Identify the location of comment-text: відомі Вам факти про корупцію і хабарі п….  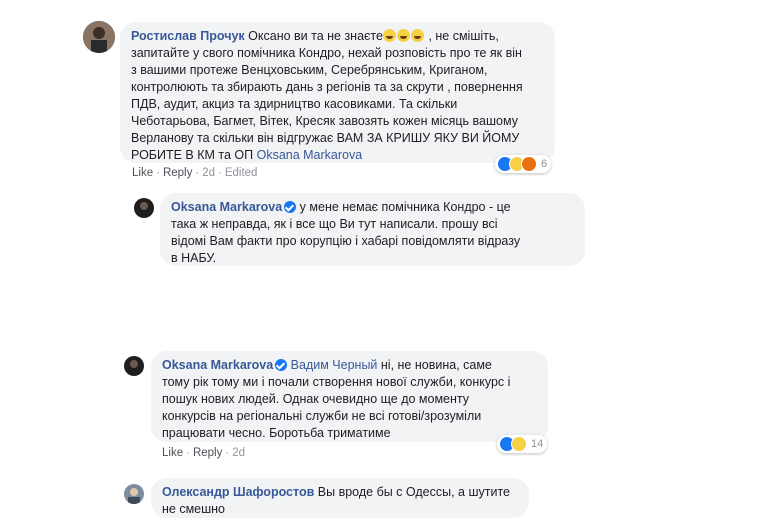
(346, 241).